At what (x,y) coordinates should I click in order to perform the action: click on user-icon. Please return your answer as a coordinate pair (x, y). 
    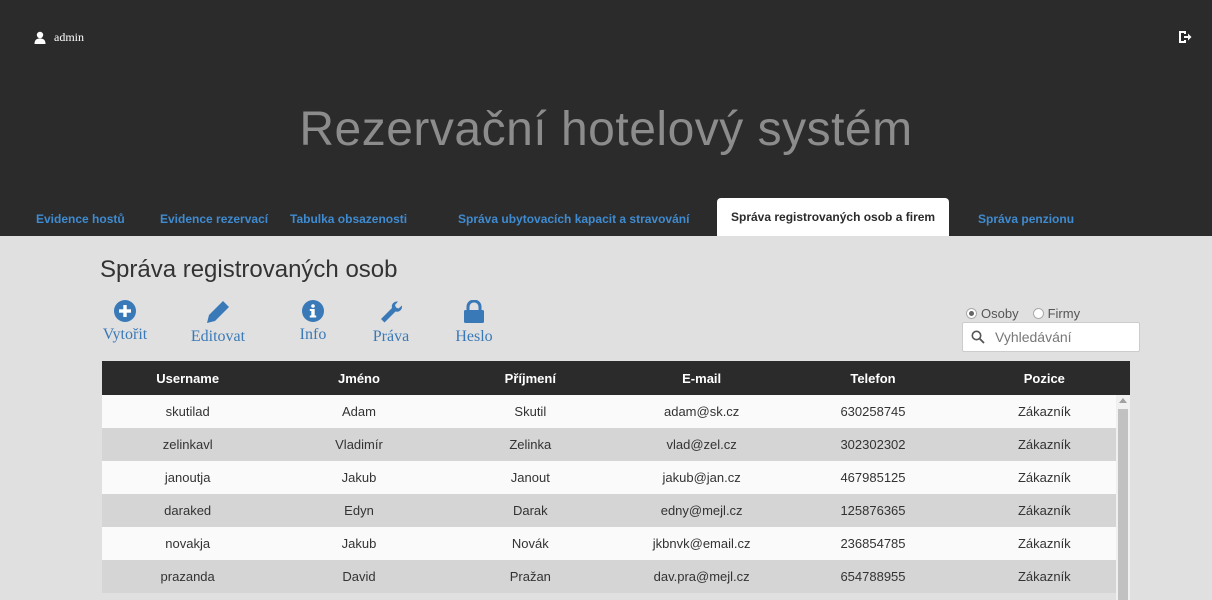
    Looking at the image, I should click on (40, 37).